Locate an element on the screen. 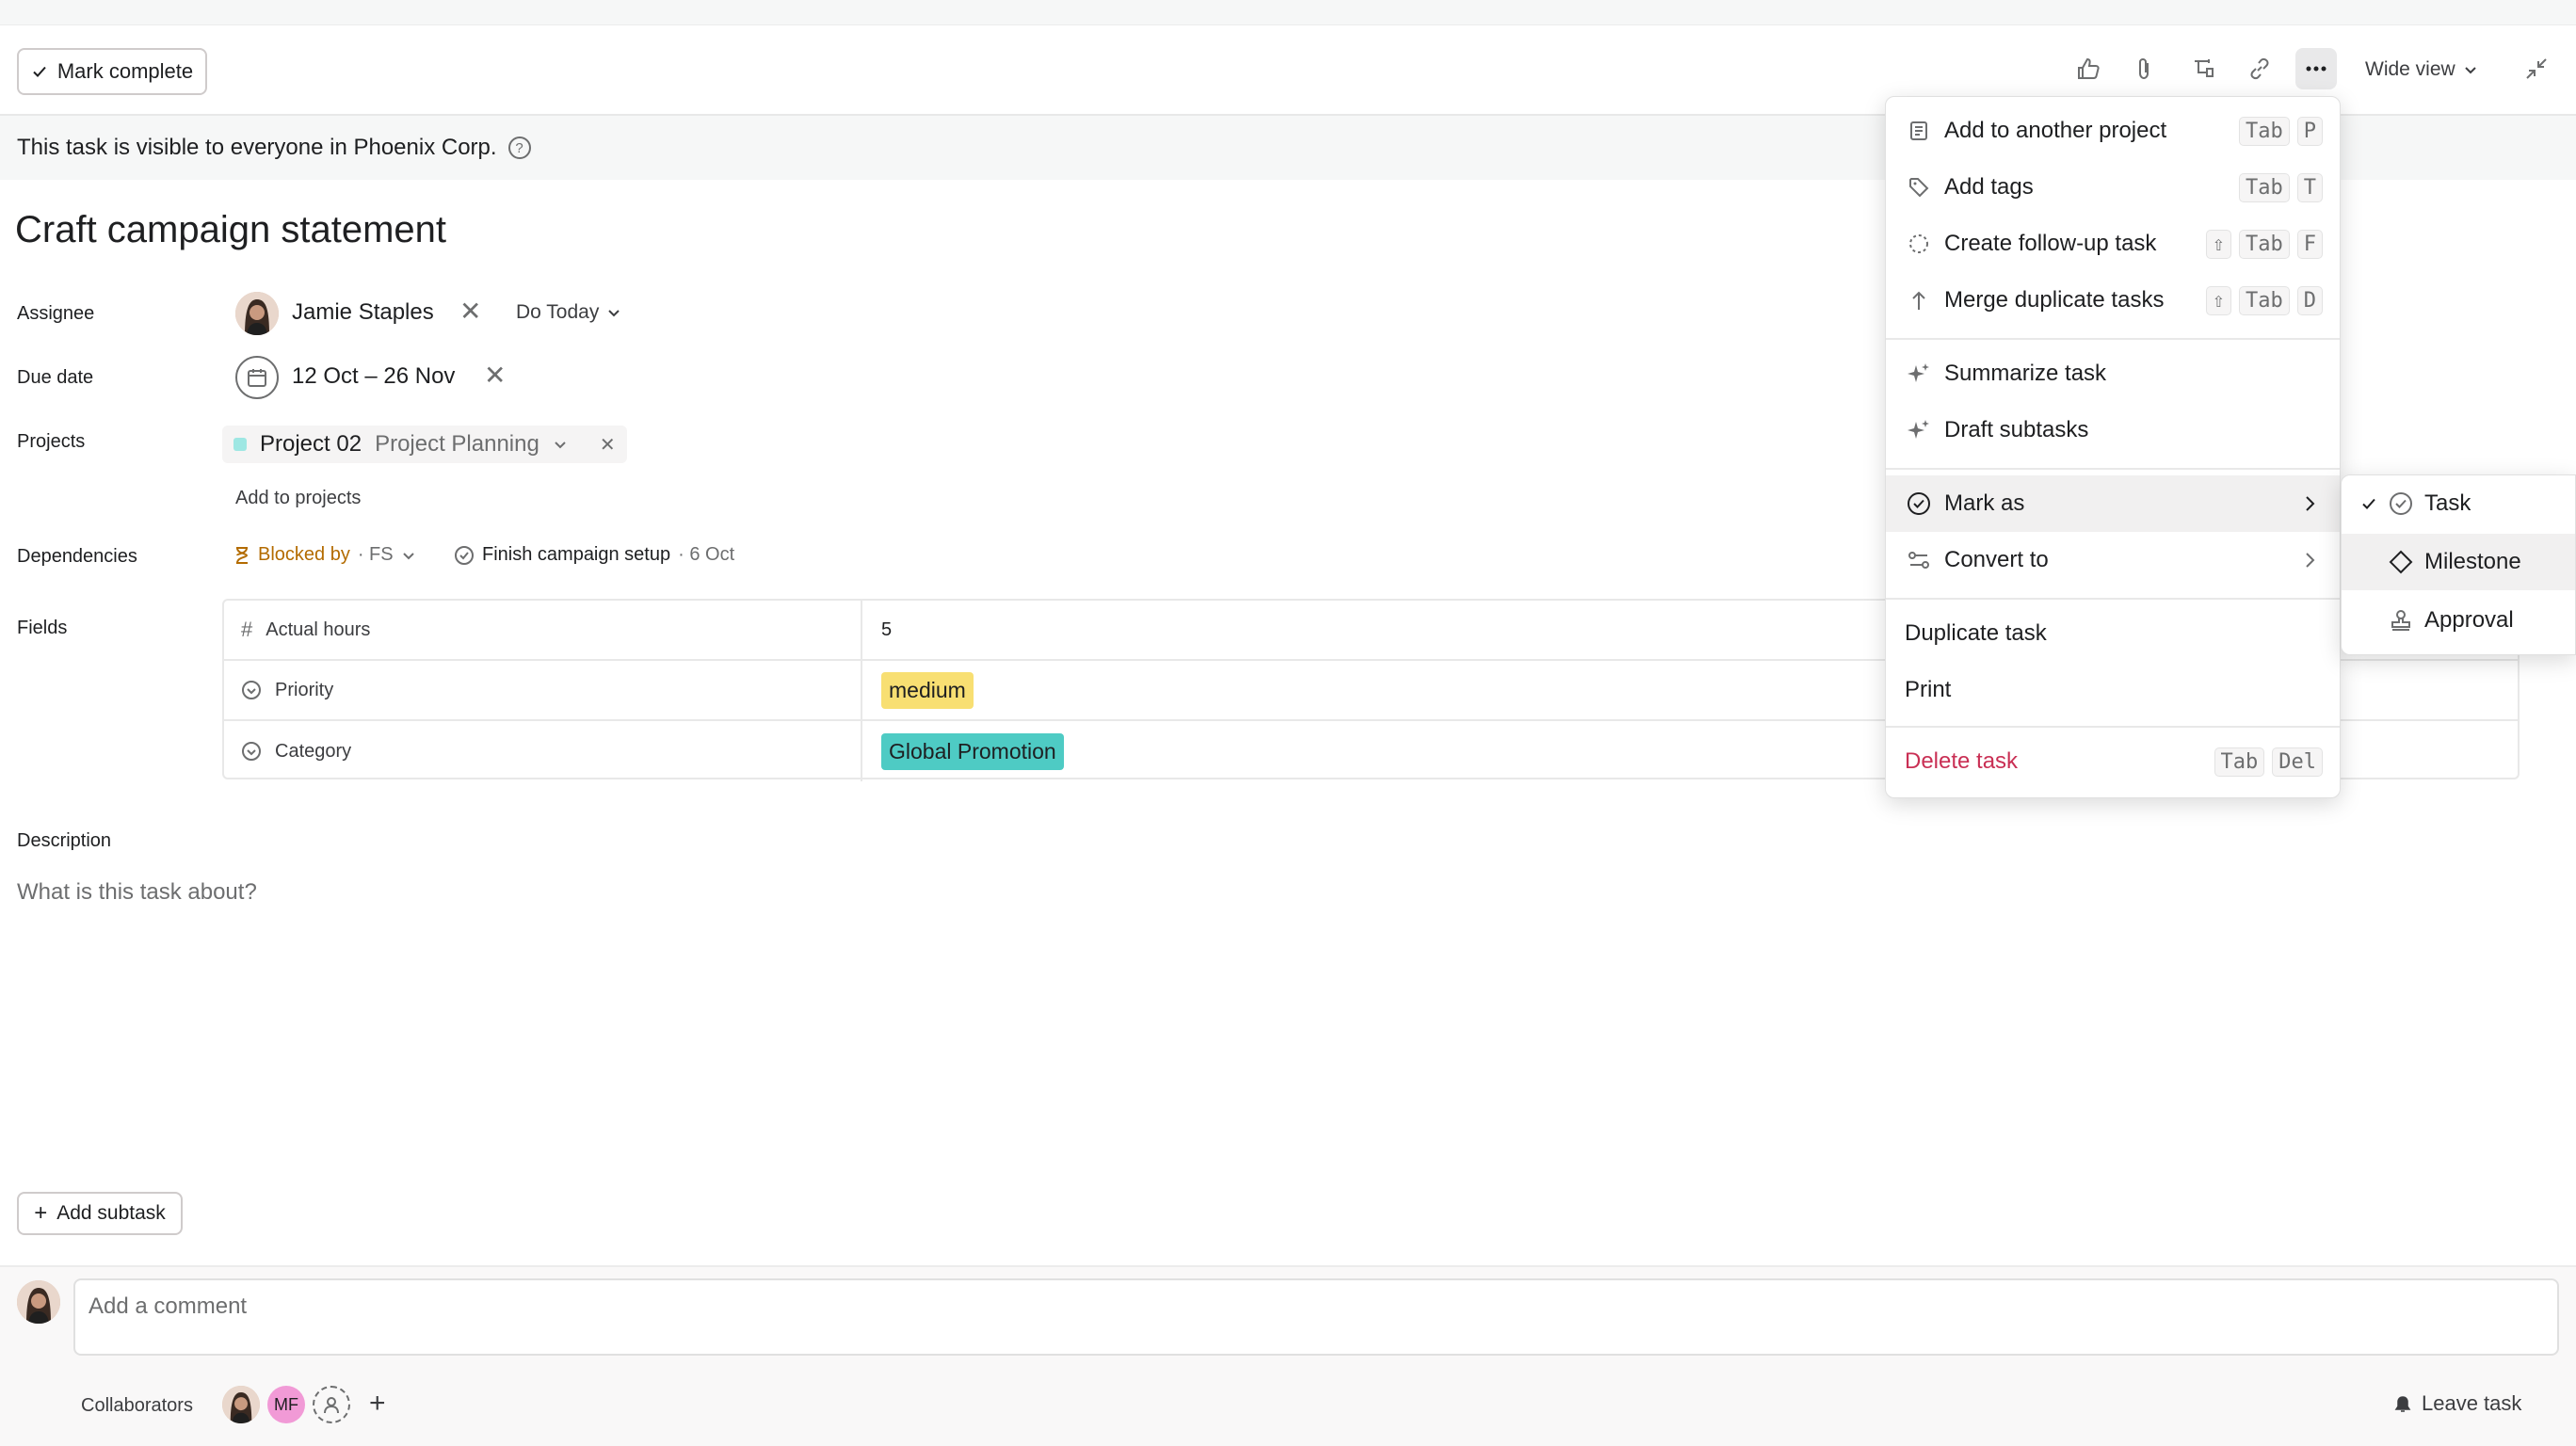  mark-complete-button: Mark complete is located at coordinates (112, 71).